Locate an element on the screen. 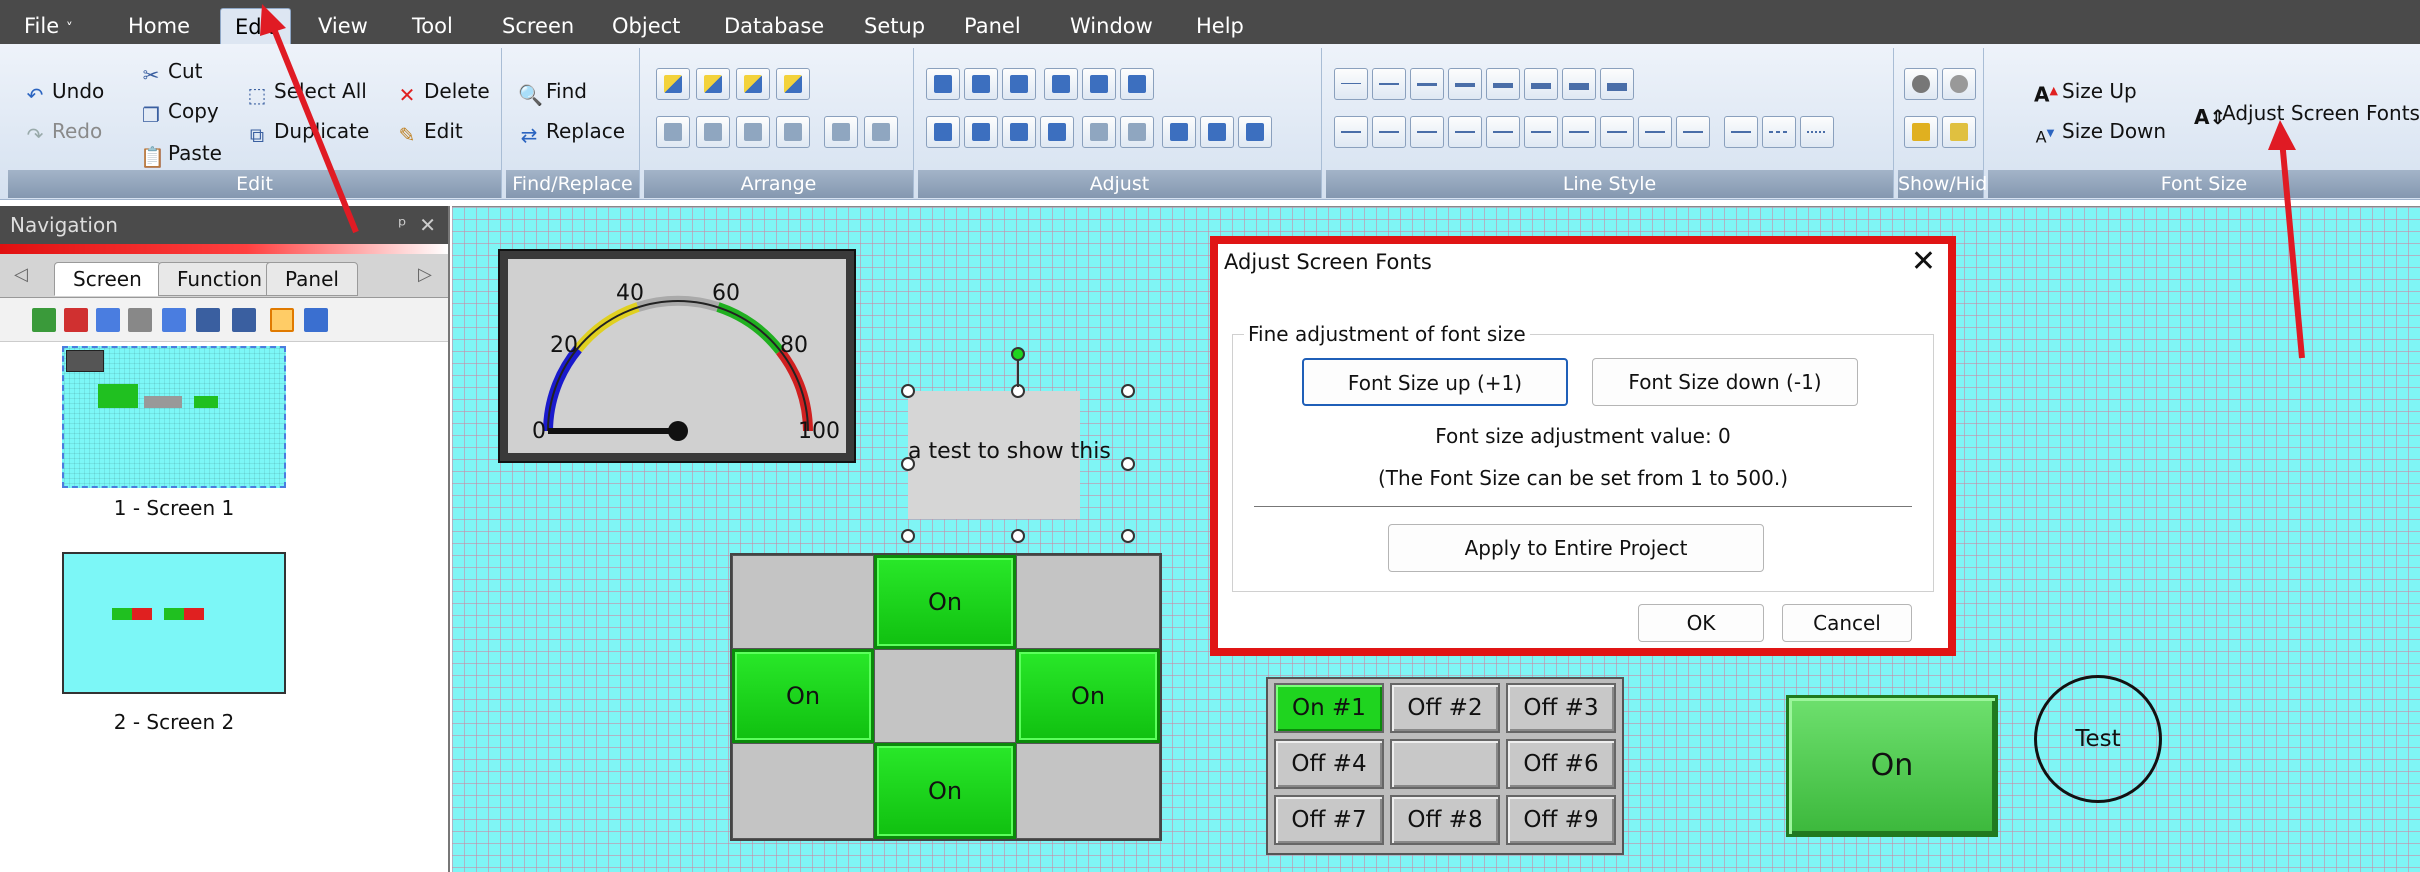 The width and height of the screenshot is (2420, 872). resize-handle-se is located at coordinates (1128, 536).